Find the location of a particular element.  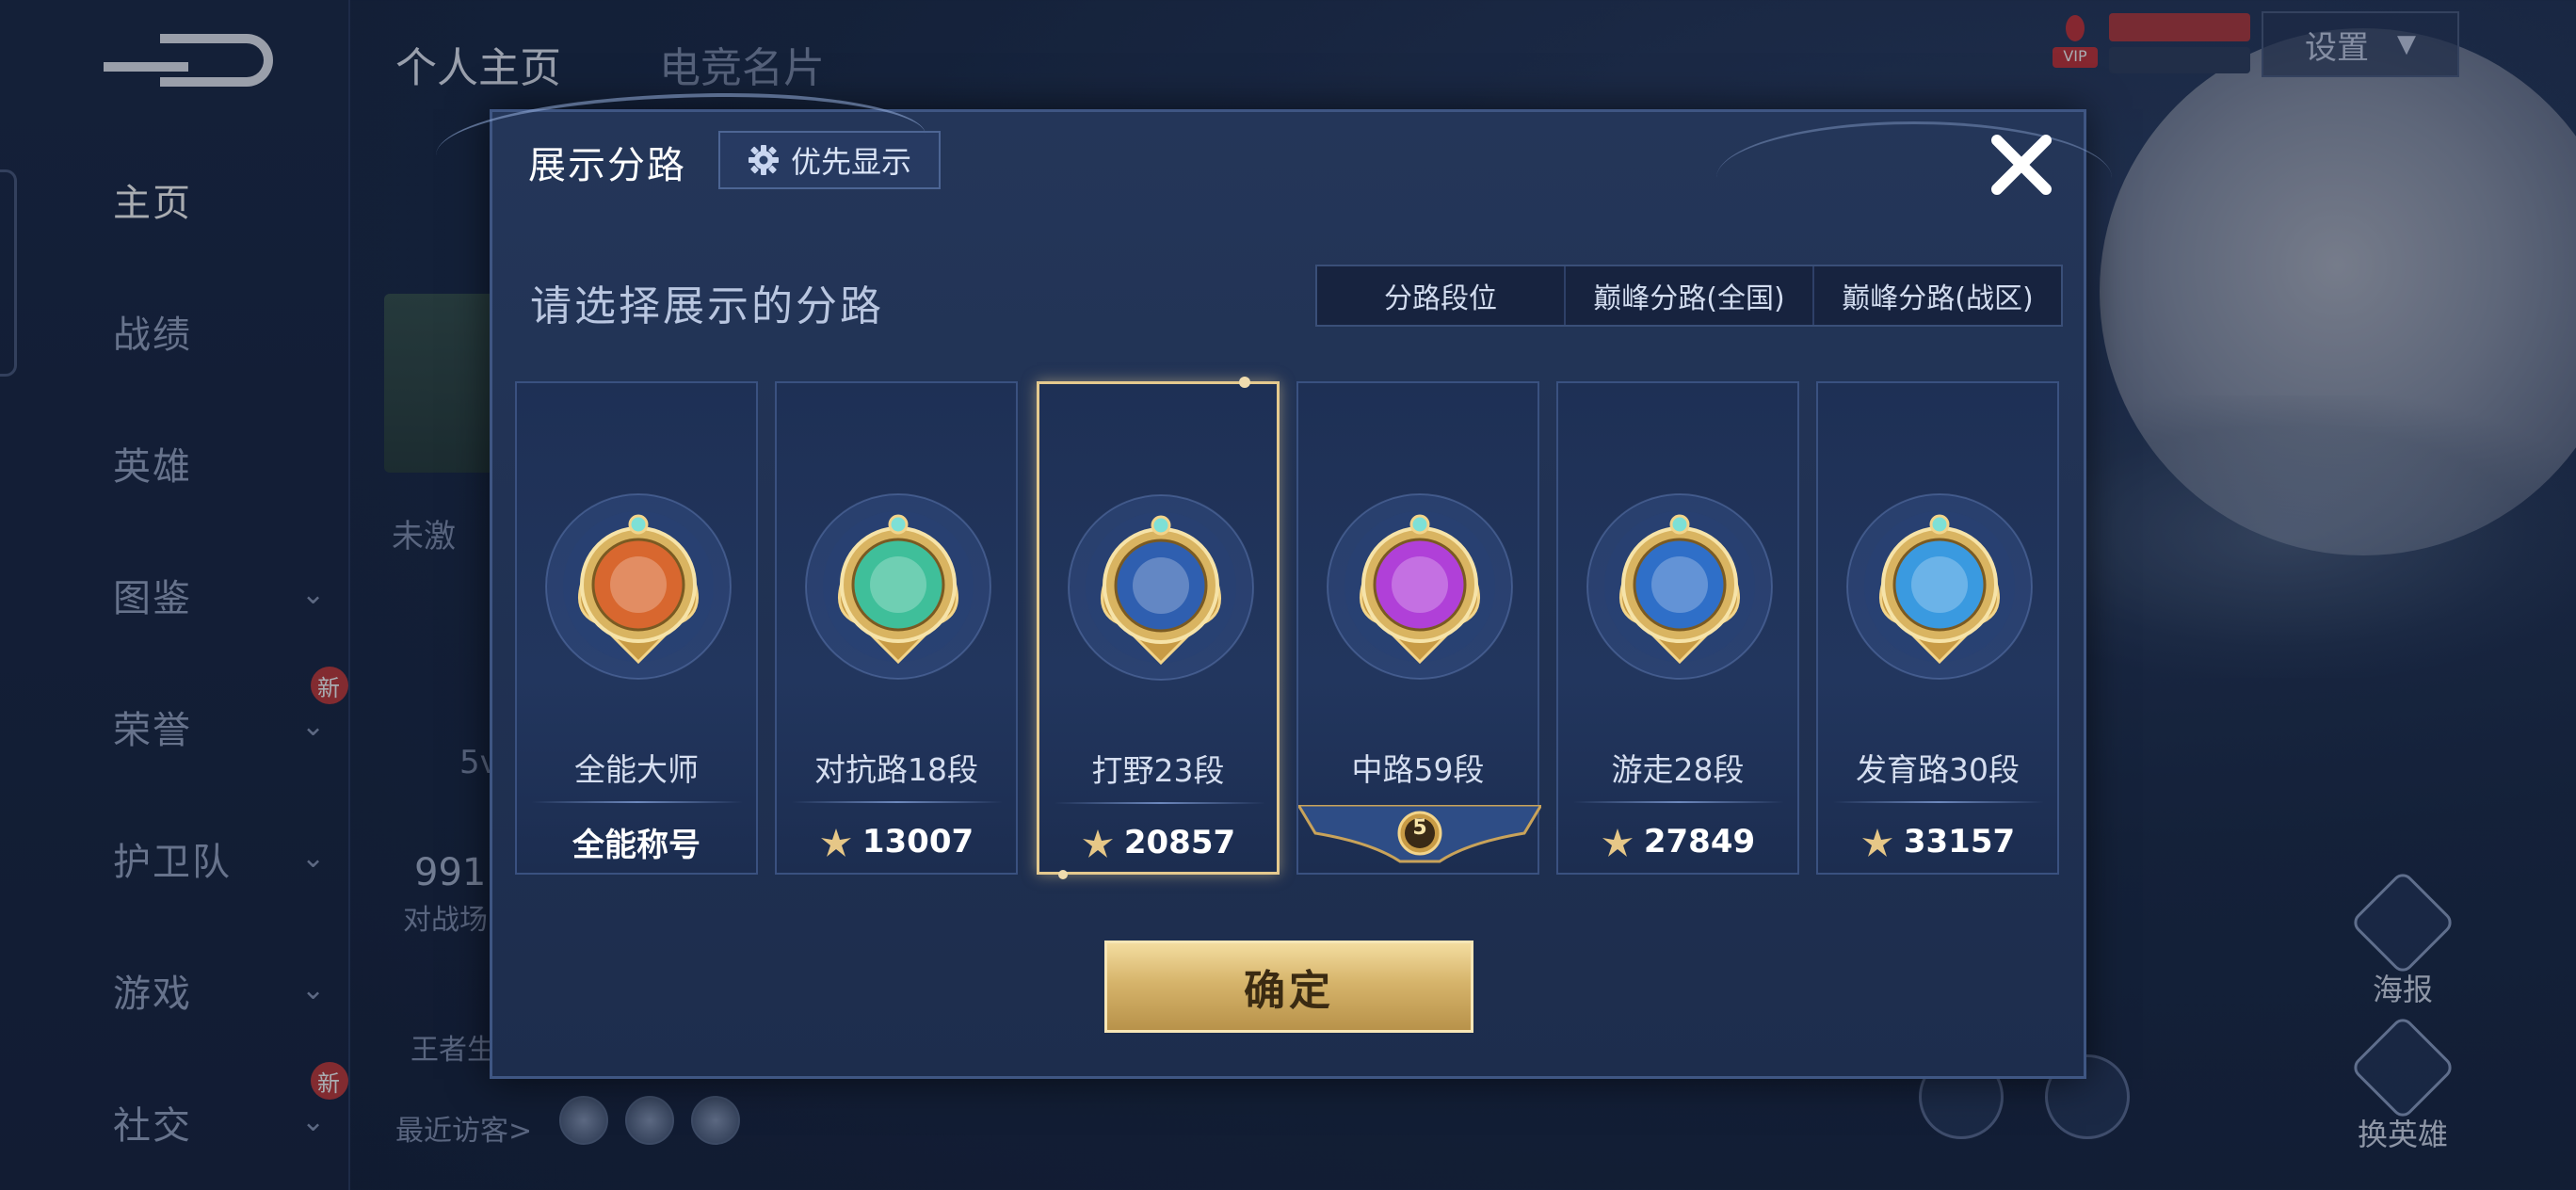

allround-badge-icon is located at coordinates (638, 586).